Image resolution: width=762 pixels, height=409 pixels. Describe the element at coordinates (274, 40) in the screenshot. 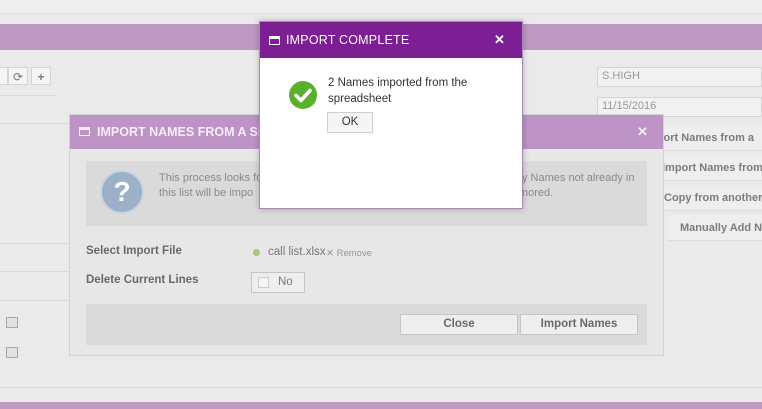

I see `window-icon` at that location.